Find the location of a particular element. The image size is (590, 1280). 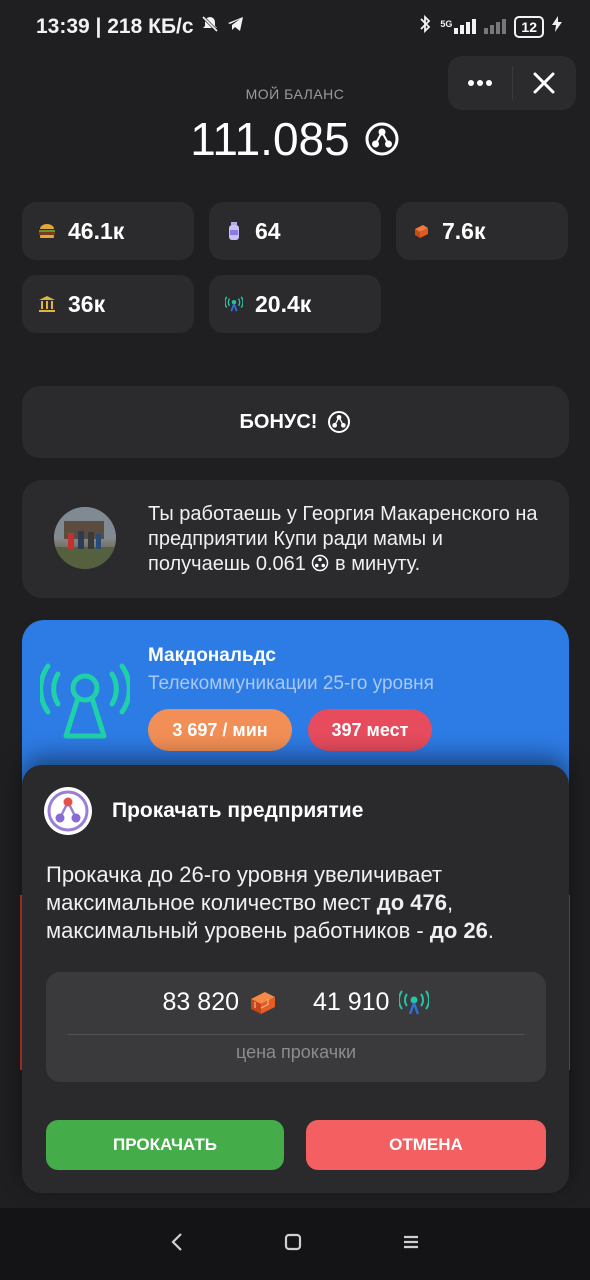

menu-button is located at coordinates (411, 1244).